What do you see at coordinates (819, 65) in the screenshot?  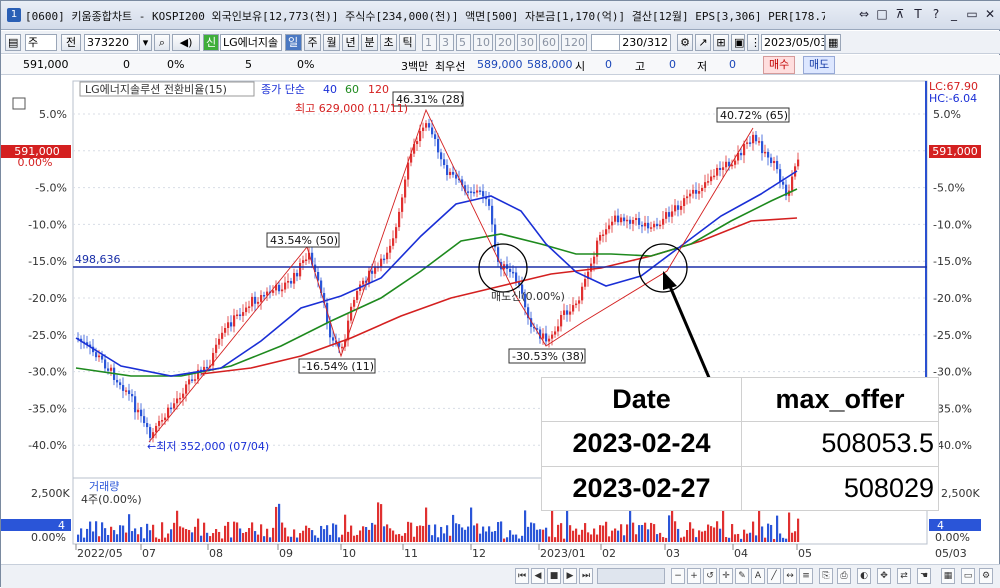 I see `sell-button: 매도` at bounding box center [819, 65].